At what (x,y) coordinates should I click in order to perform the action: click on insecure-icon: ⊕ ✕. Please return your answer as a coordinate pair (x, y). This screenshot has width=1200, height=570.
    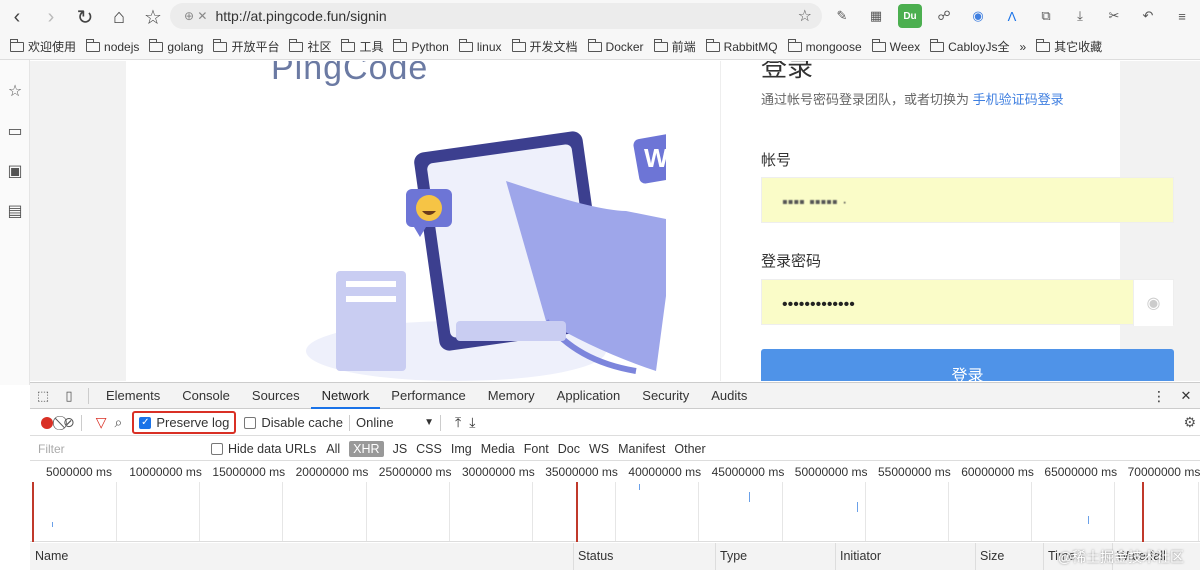
    Looking at the image, I should click on (196, 16).